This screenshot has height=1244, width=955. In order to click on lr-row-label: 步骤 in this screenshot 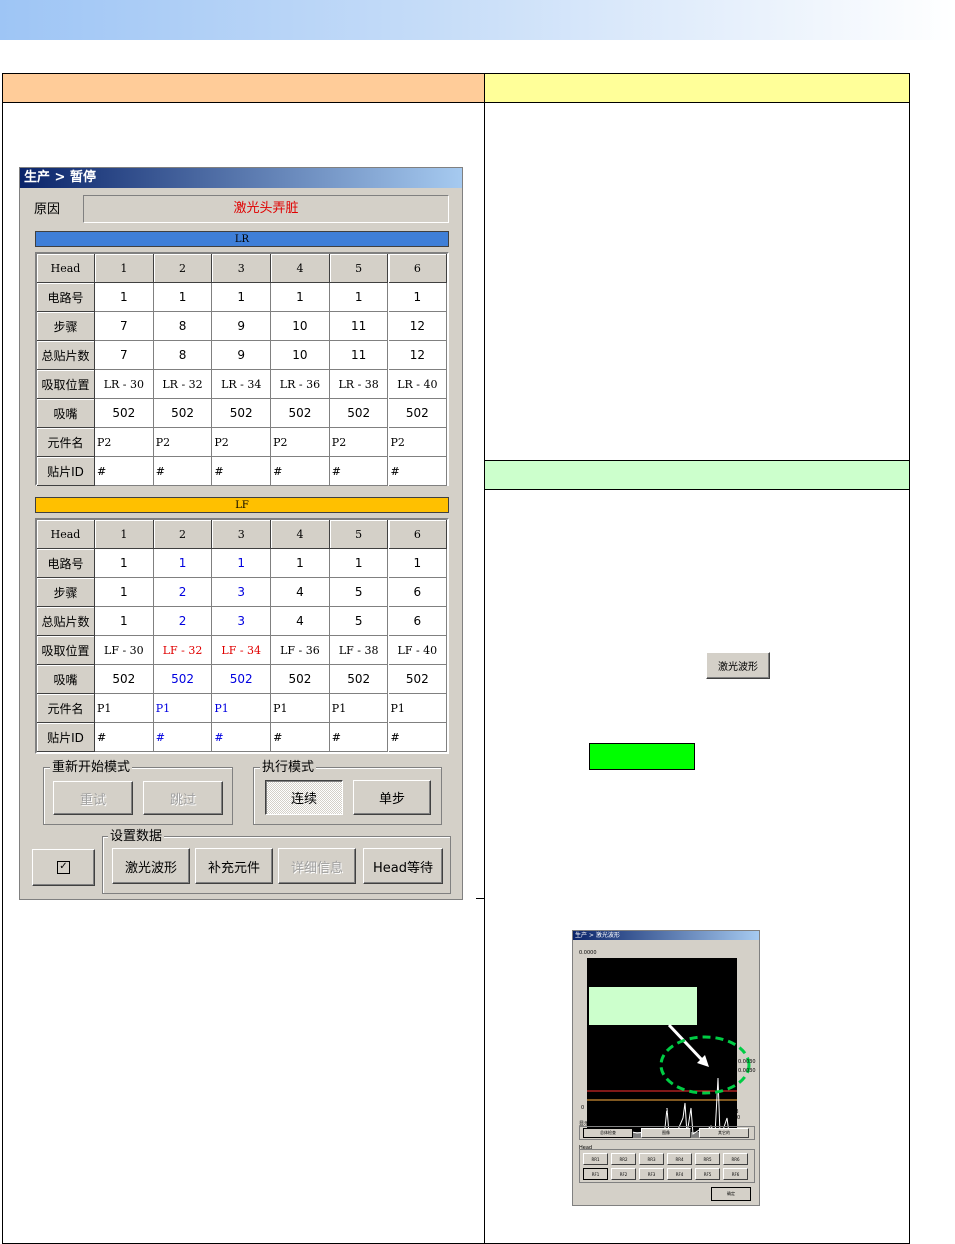, I will do `click(66, 326)`.